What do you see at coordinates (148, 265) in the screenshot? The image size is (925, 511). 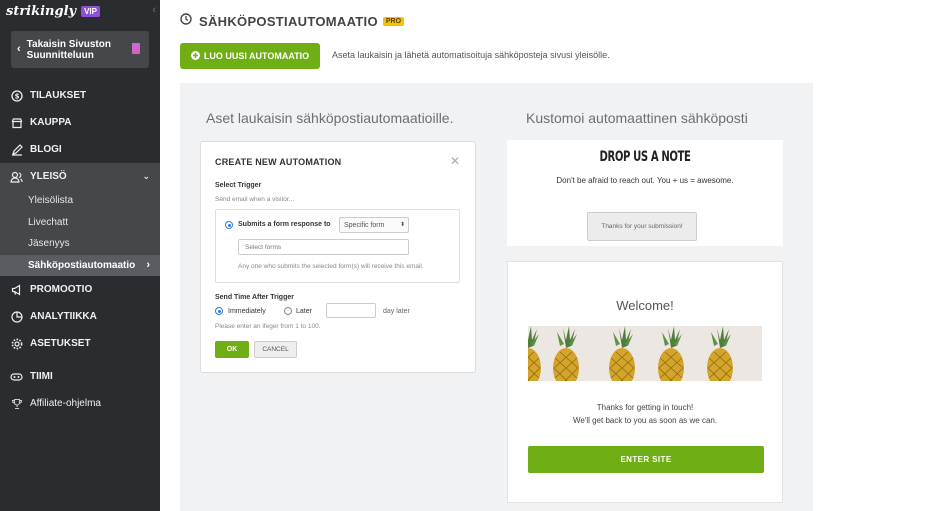 I see `chevron-right-icon: ›` at bounding box center [148, 265].